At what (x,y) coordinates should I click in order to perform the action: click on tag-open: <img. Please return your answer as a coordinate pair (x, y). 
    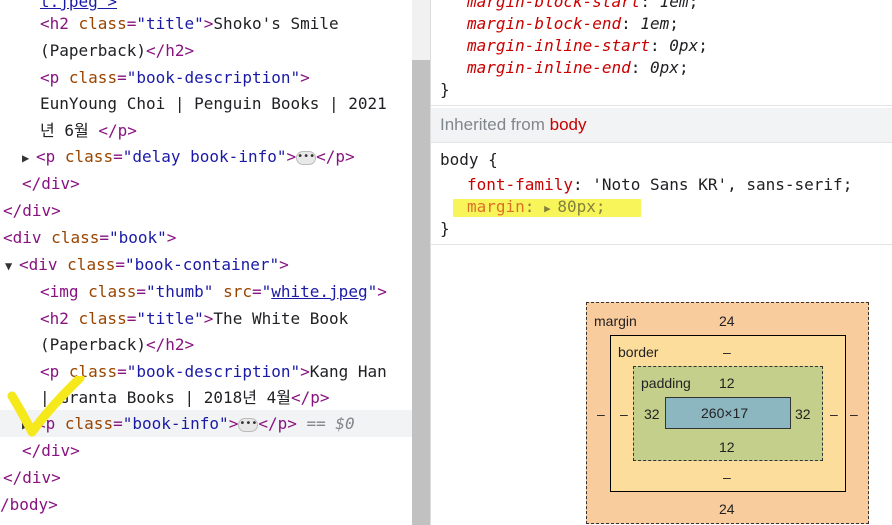
    Looking at the image, I should click on (64, 291).